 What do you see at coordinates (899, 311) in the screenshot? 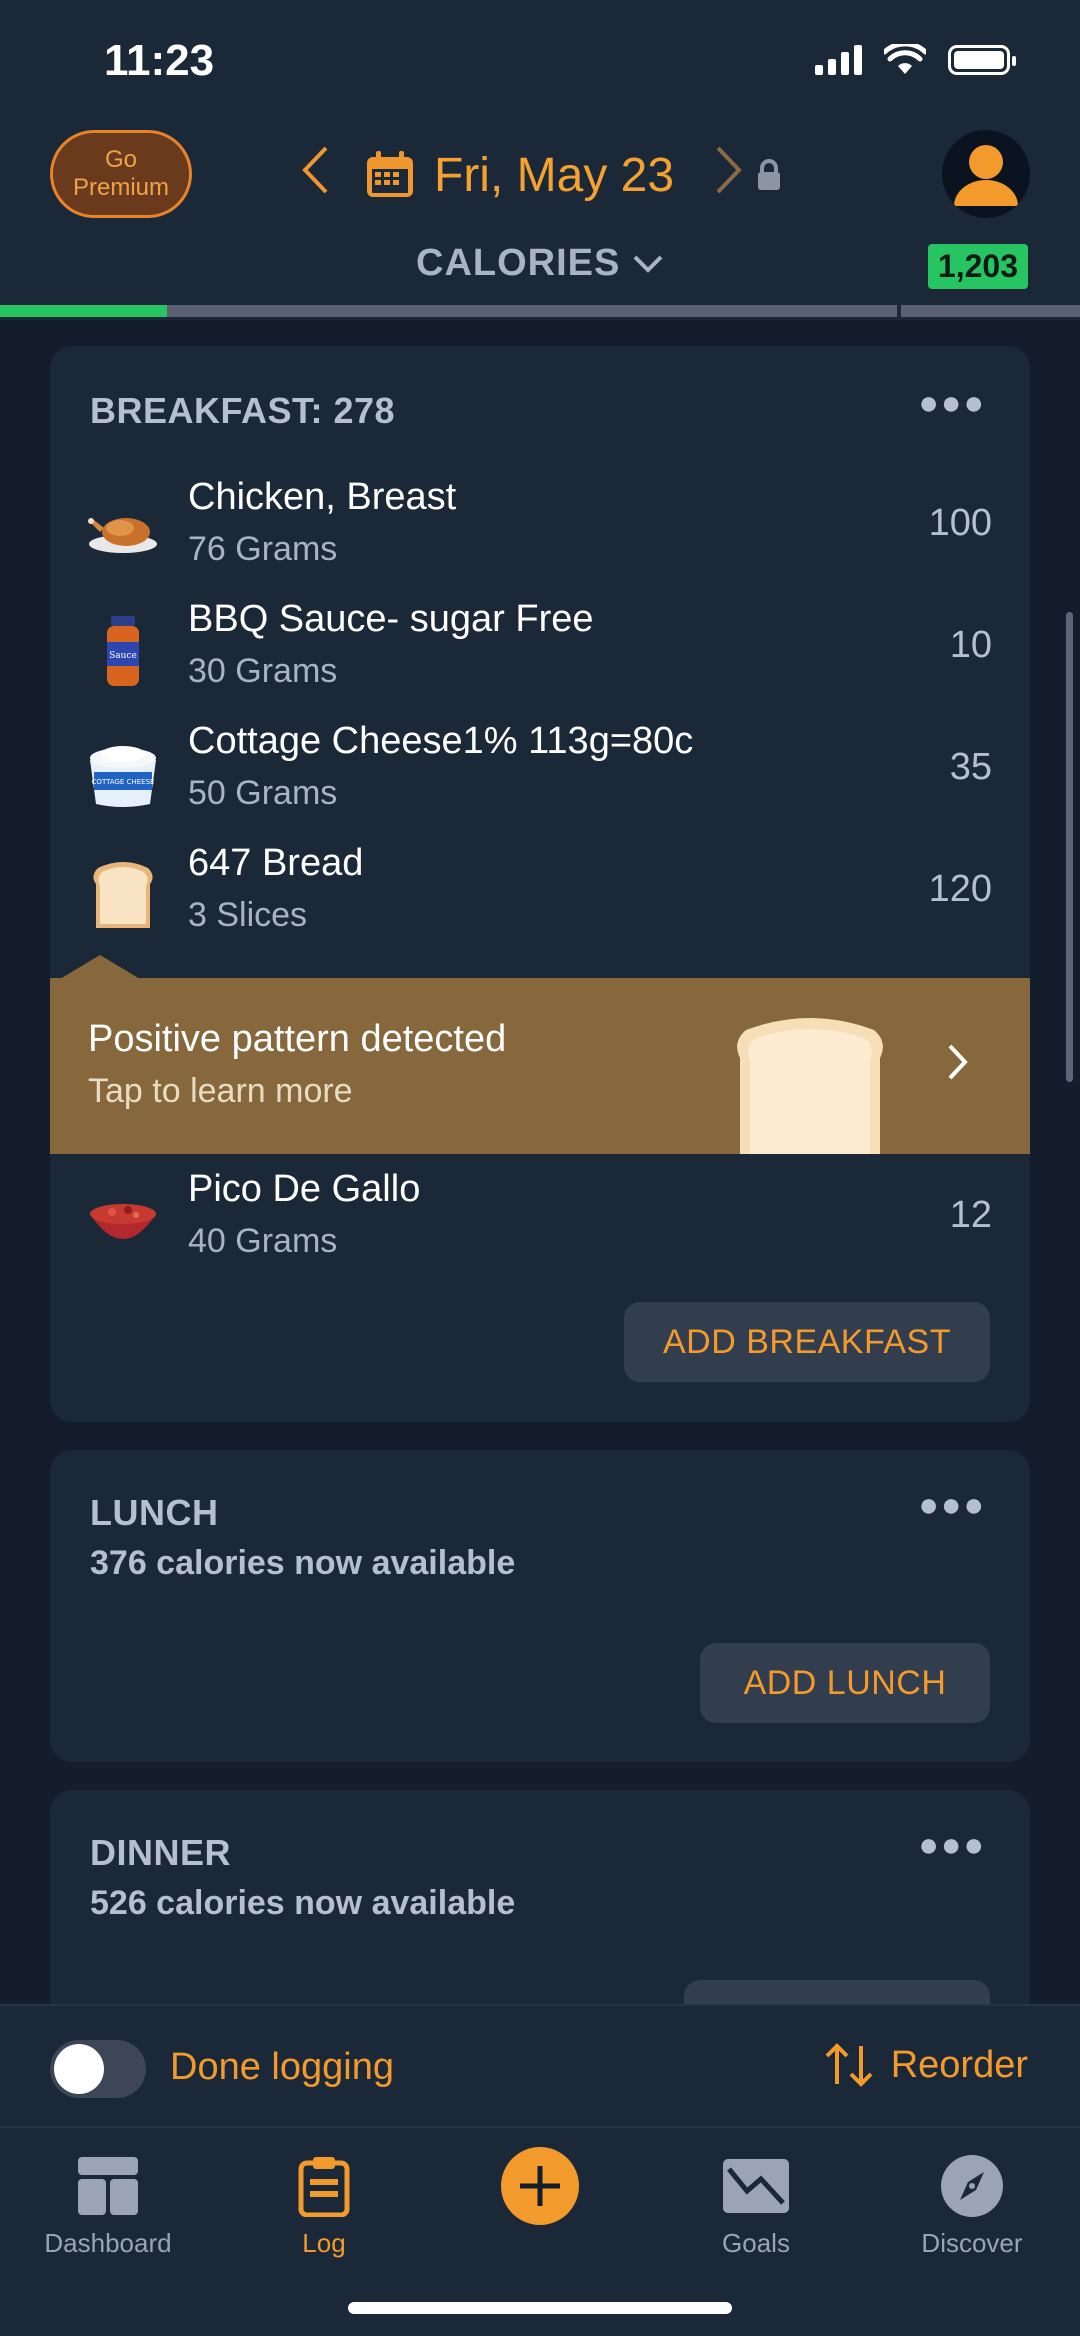
I see `progress-marker` at bounding box center [899, 311].